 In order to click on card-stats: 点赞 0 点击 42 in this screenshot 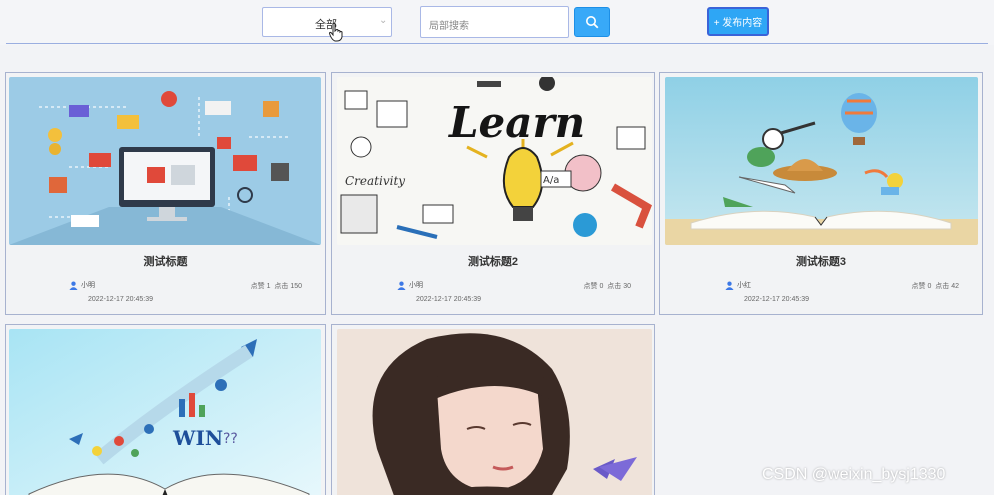, I will do `click(935, 286)`.